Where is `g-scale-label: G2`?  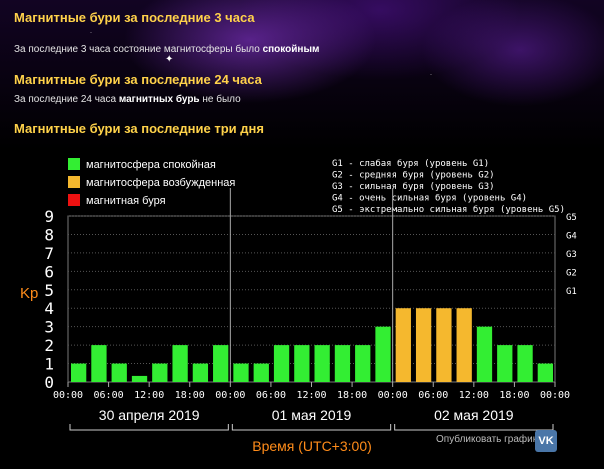
g-scale-label: G2 is located at coordinates (571, 273).